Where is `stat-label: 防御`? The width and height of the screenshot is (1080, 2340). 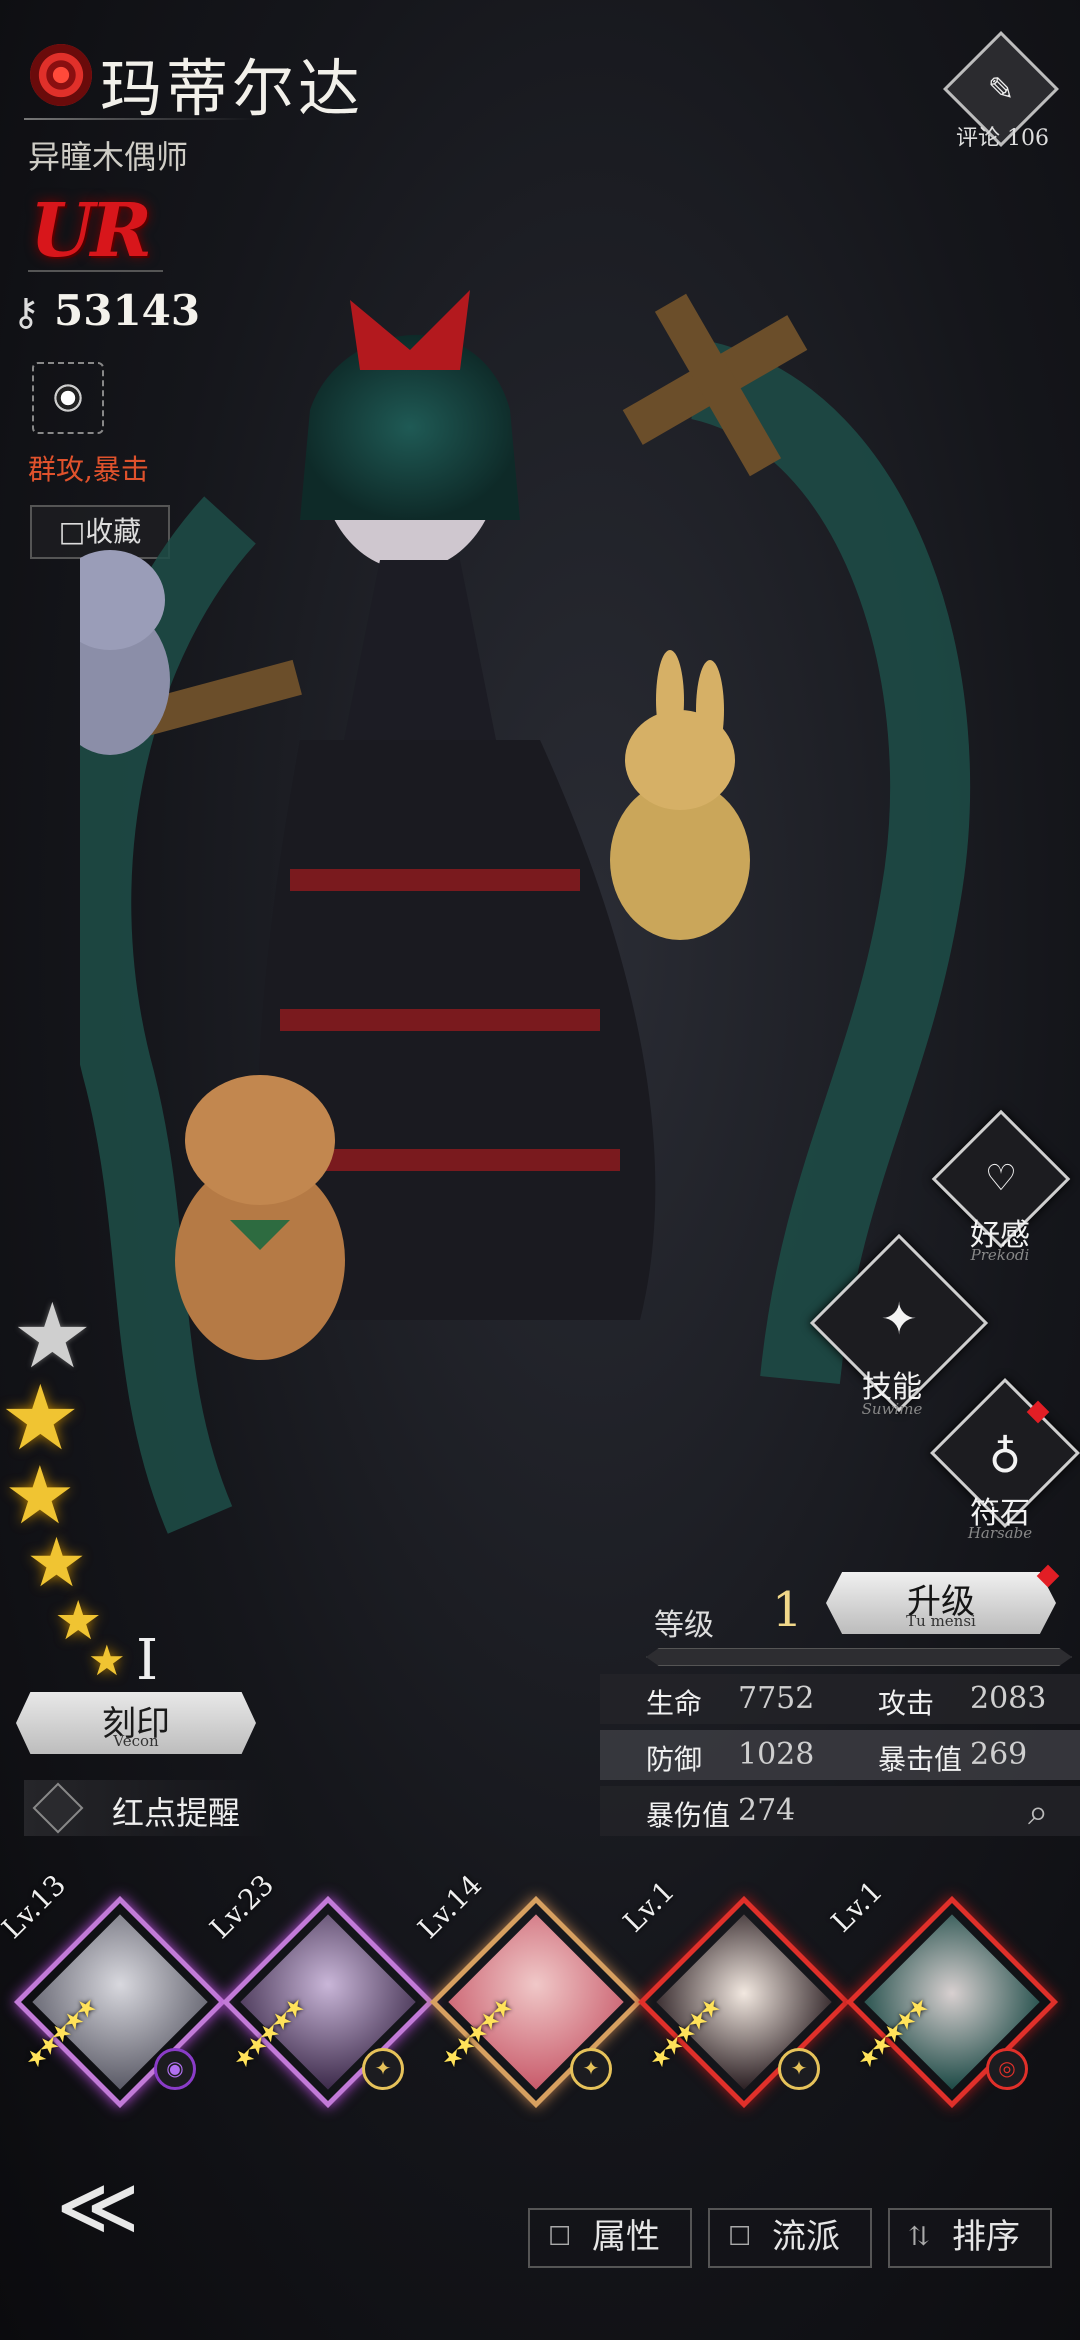
stat-label: 防御 is located at coordinates (674, 1759).